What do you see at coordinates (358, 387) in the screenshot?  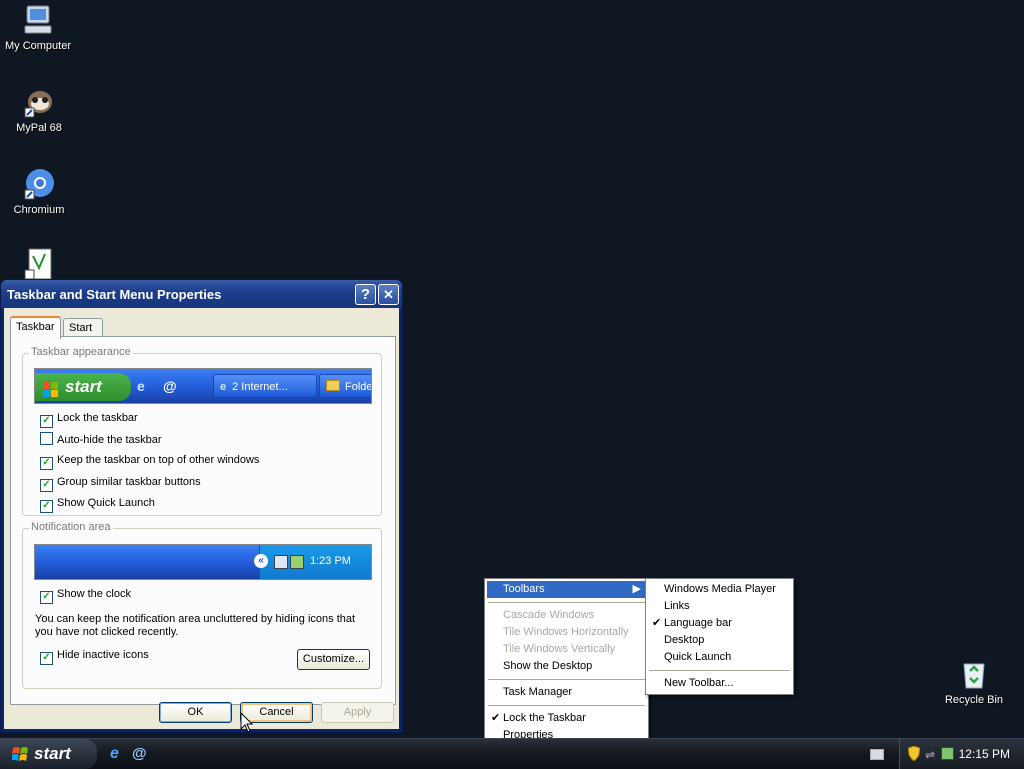 I see `preview-task-label: Folde` at bounding box center [358, 387].